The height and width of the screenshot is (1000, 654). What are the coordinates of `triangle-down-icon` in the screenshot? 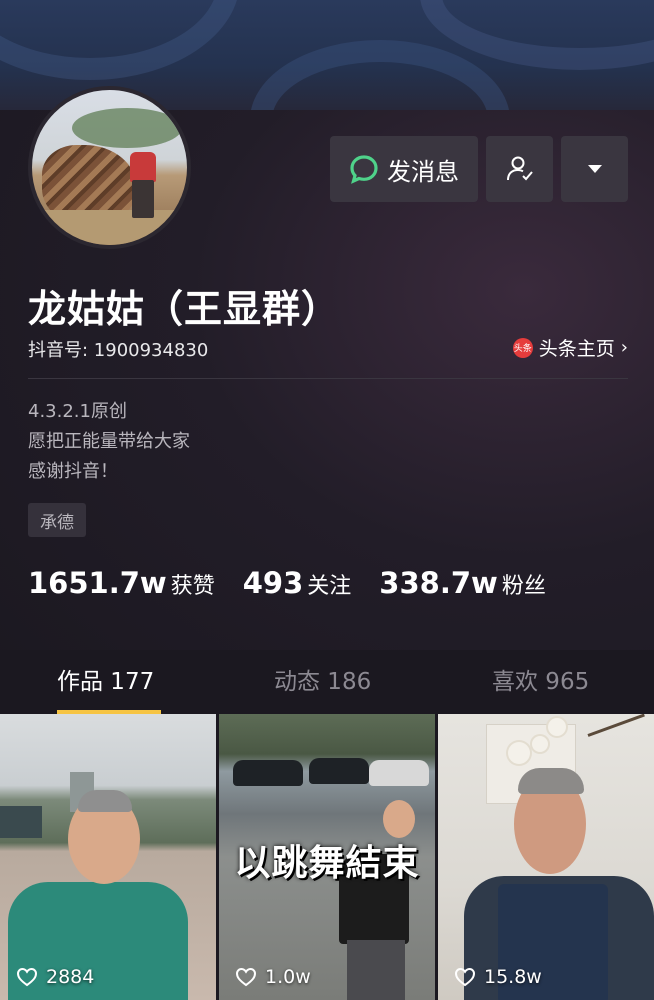 It's located at (594, 169).